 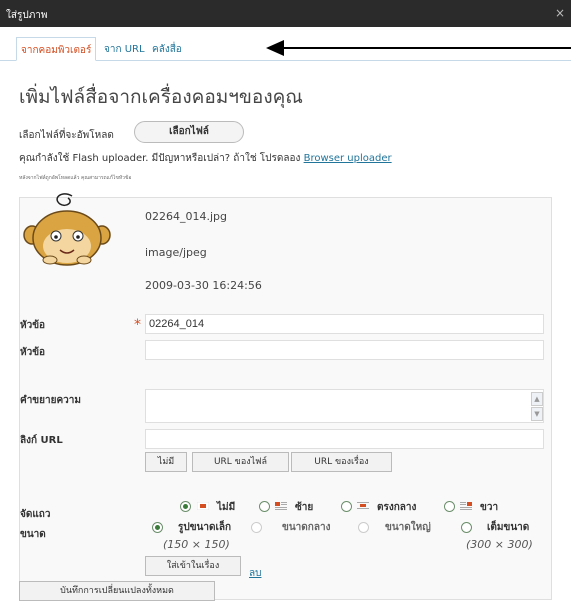 What do you see at coordinates (306, 527) in the screenshot?
I see `size-medium-label: ขนาดกลาง` at bounding box center [306, 527].